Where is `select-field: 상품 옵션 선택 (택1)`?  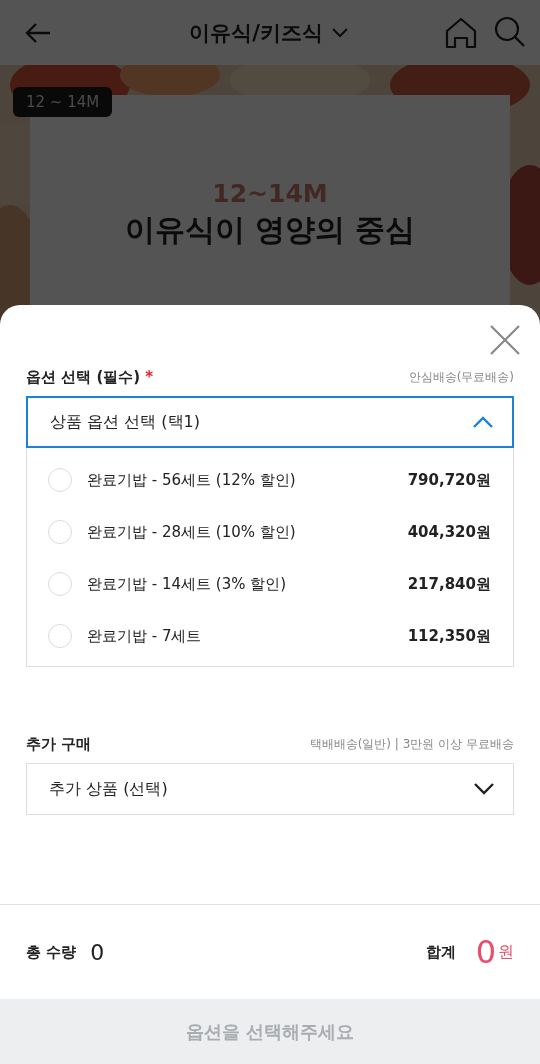
select-field: 상품 옵션 선택 (택1) is located at coordinates (270, 422).